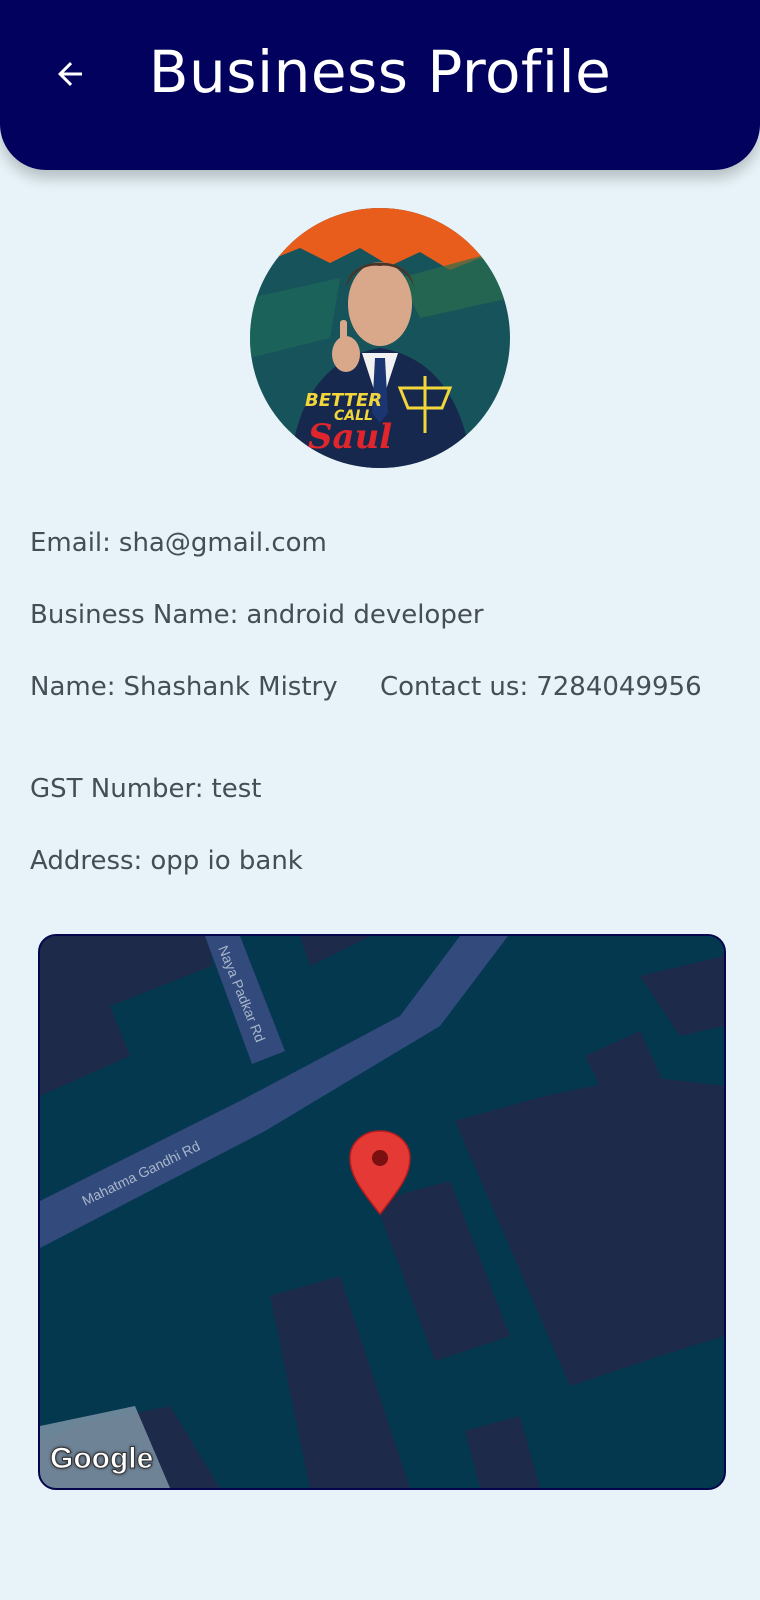 This screenshot has height=1600, width=760. What do you see at coordinates (380, 72) in the screenshot?
I see `page-title: Business Profile` at bounding box center [380, 72].